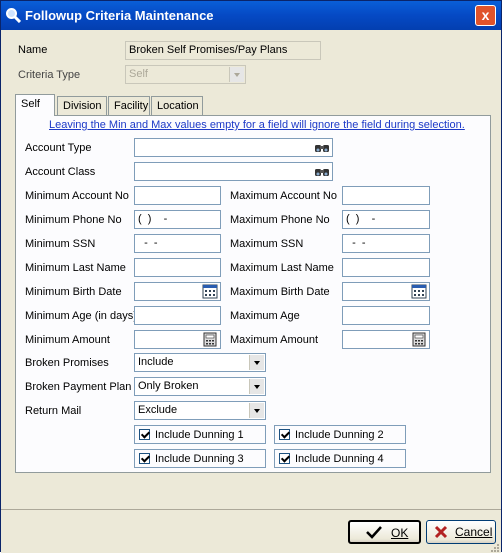 This screenshot has width=504, height=554. Describe the element at coordinates (223, 50) in the screenshot. I see `name-field: Broken Self Promises/Pay Plans` at that location.